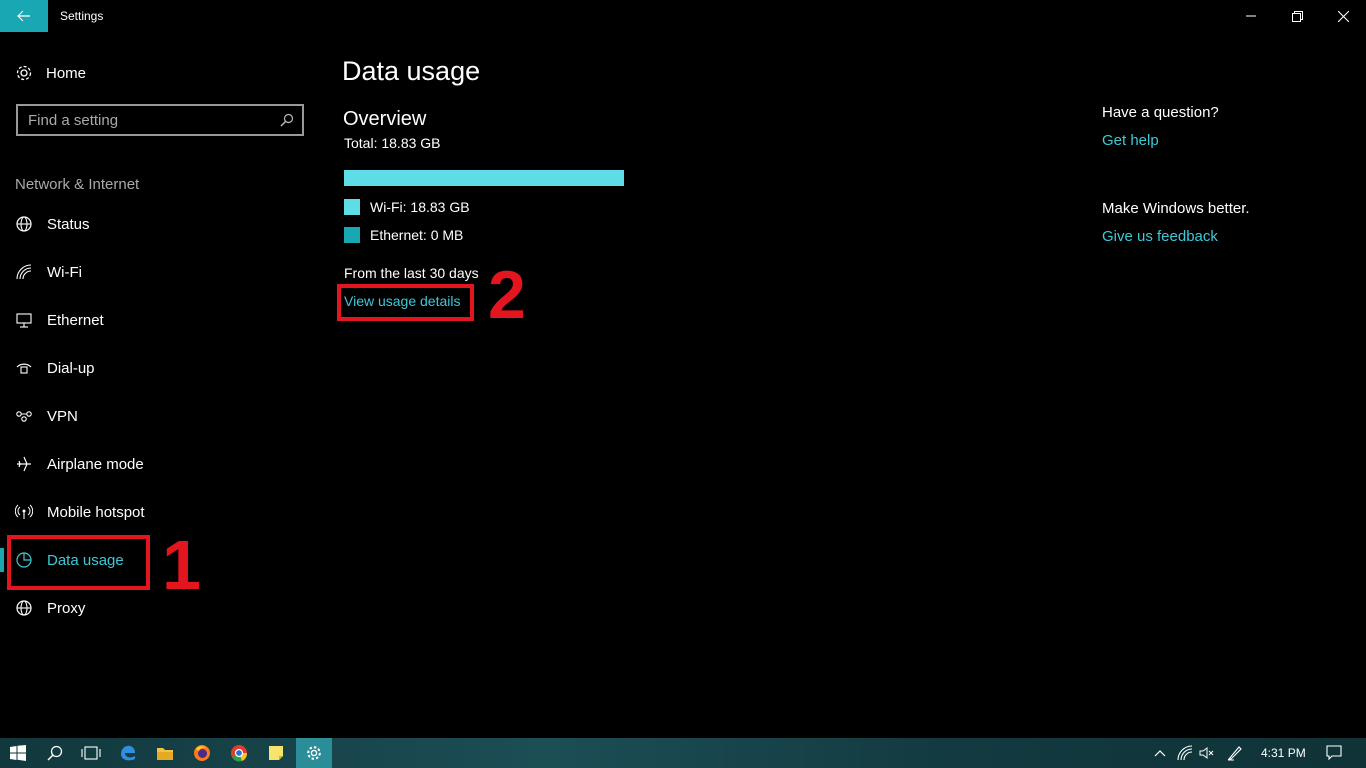  What do you see at coordinates (411, 71) in the screenshot?
I see `page-title: Data usage` at bounding box center [411, 71].